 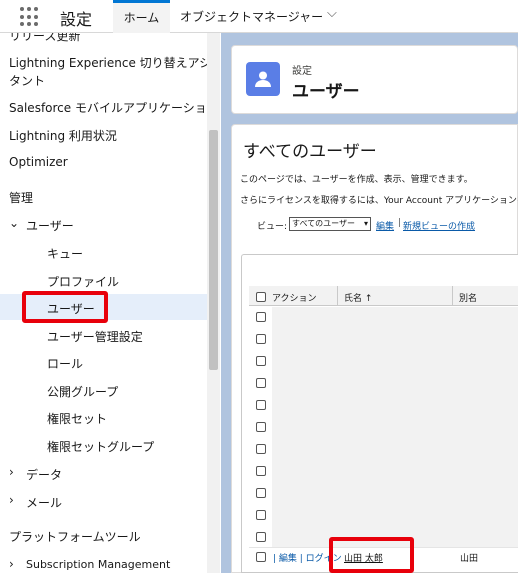 I want to click on sidebar-section-platform-tools: プラットフォームツール, so click(x=75, y=537).